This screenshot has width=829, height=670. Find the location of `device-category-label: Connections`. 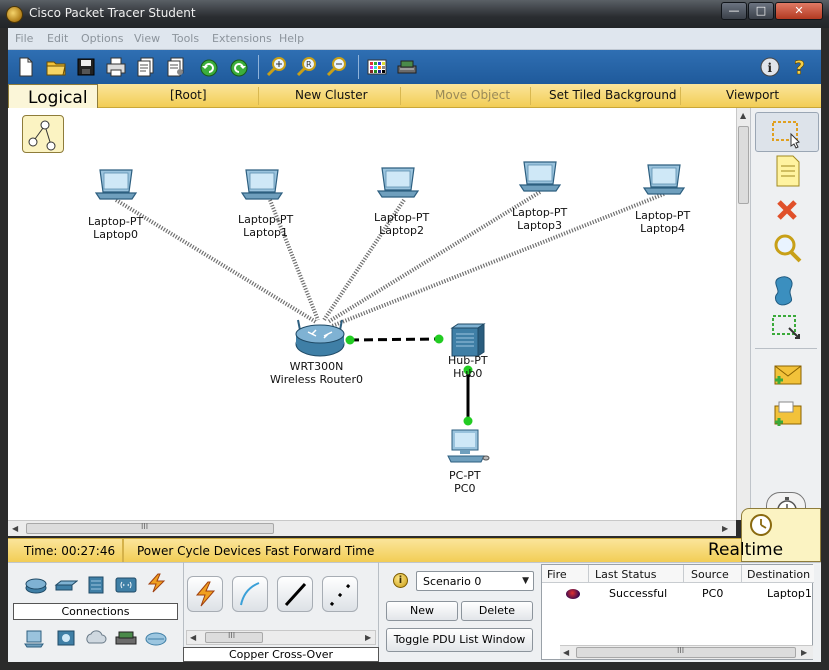

device-category-label: Connections is located at coordinates (95, 611).